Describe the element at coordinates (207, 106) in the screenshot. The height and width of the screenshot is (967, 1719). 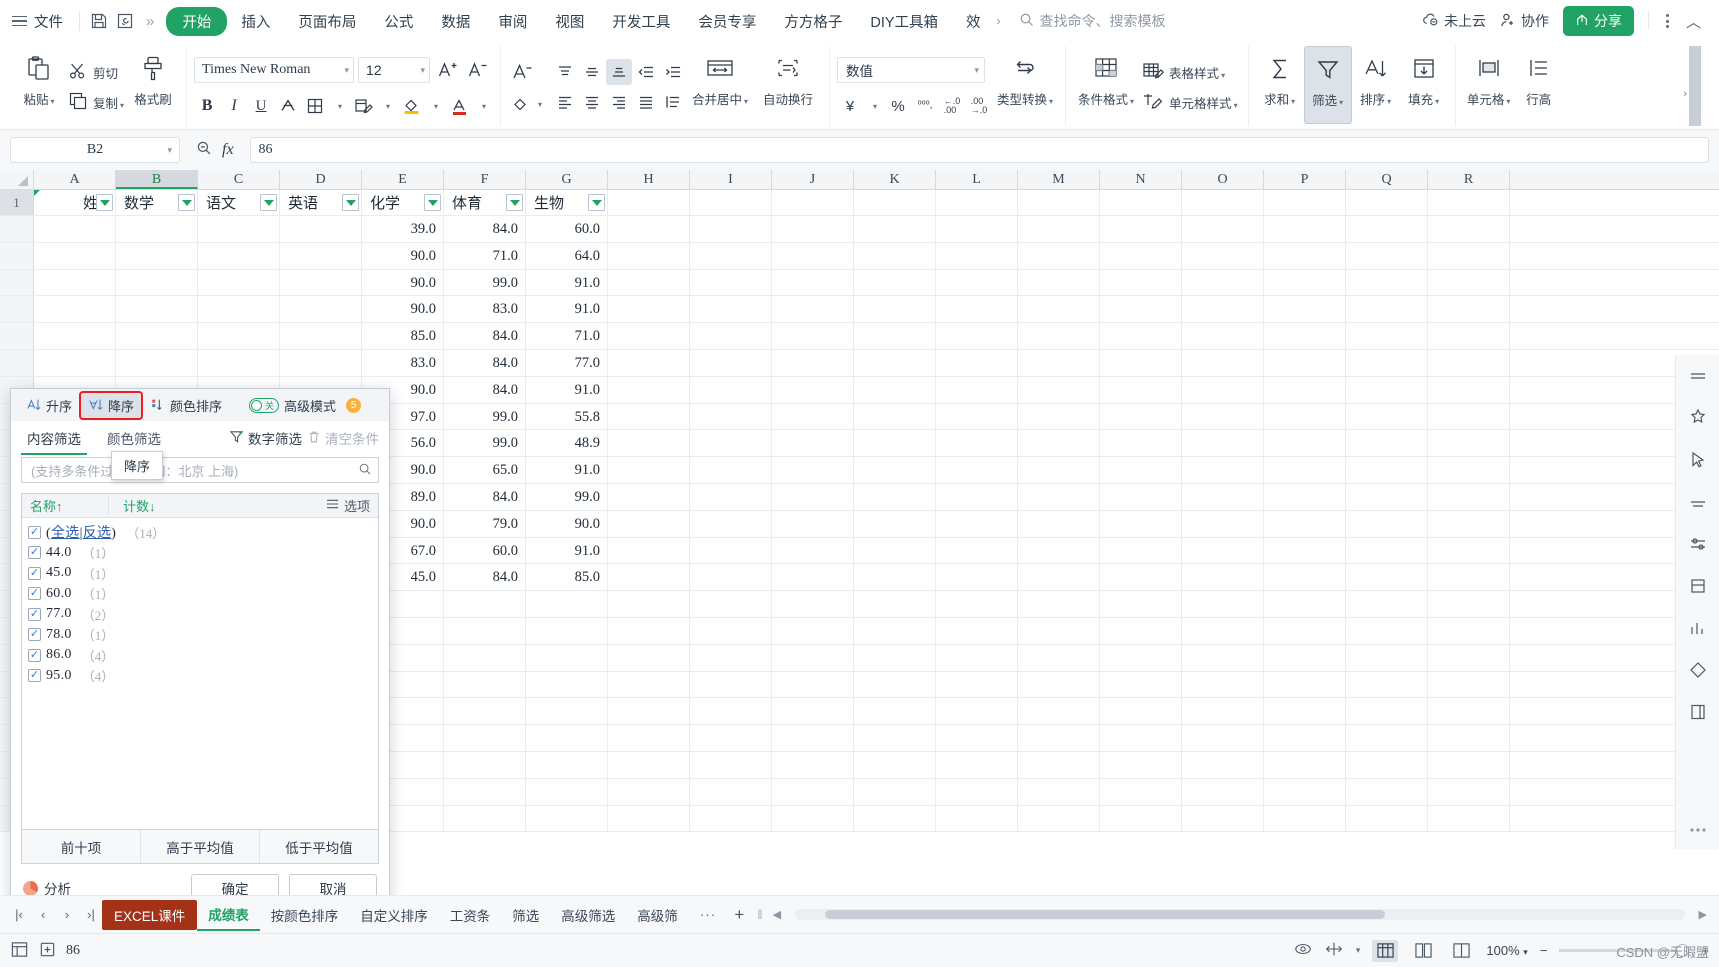
I see `bold-button: B` at that location.